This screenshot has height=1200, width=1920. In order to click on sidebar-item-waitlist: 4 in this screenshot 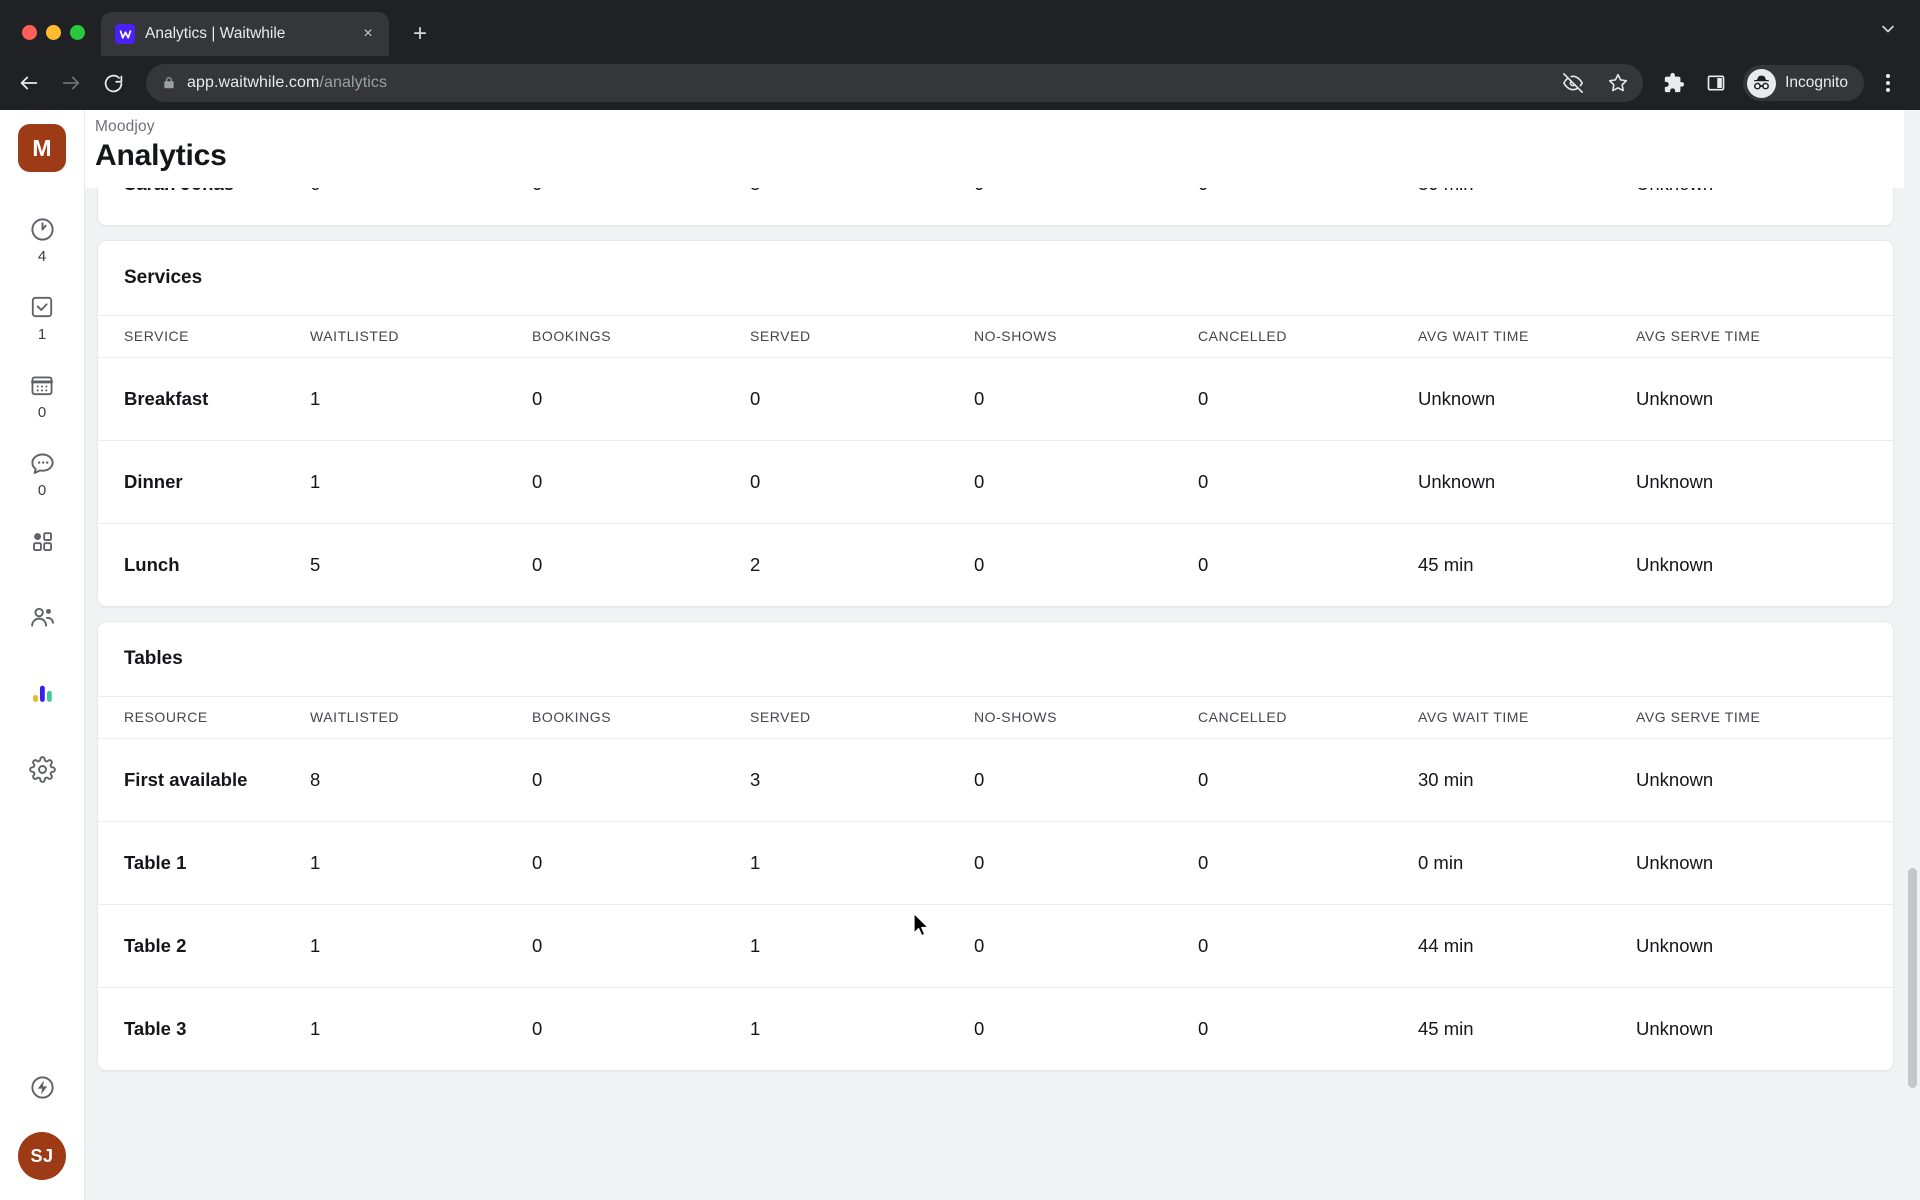, I will do `click(42, 238)`.